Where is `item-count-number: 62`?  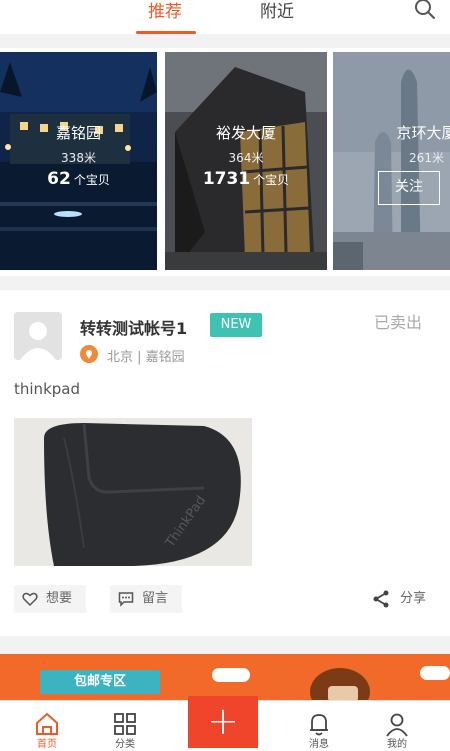 item-count-number: 62 is located at coordinates (59, 179).